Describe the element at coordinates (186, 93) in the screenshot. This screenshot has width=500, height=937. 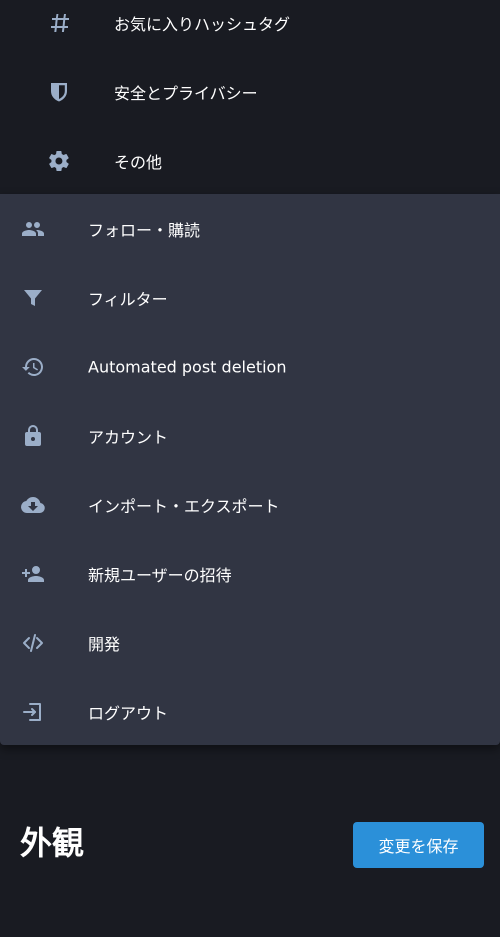
I see `nav-item-label: 安全とプライバシー` at that location.